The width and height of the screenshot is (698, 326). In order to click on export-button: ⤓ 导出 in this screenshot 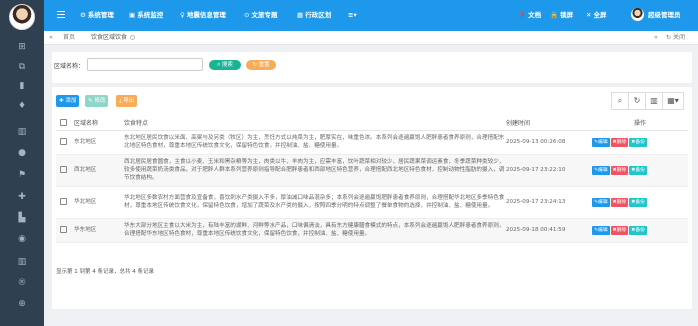, I will do `click(127, 101)`.